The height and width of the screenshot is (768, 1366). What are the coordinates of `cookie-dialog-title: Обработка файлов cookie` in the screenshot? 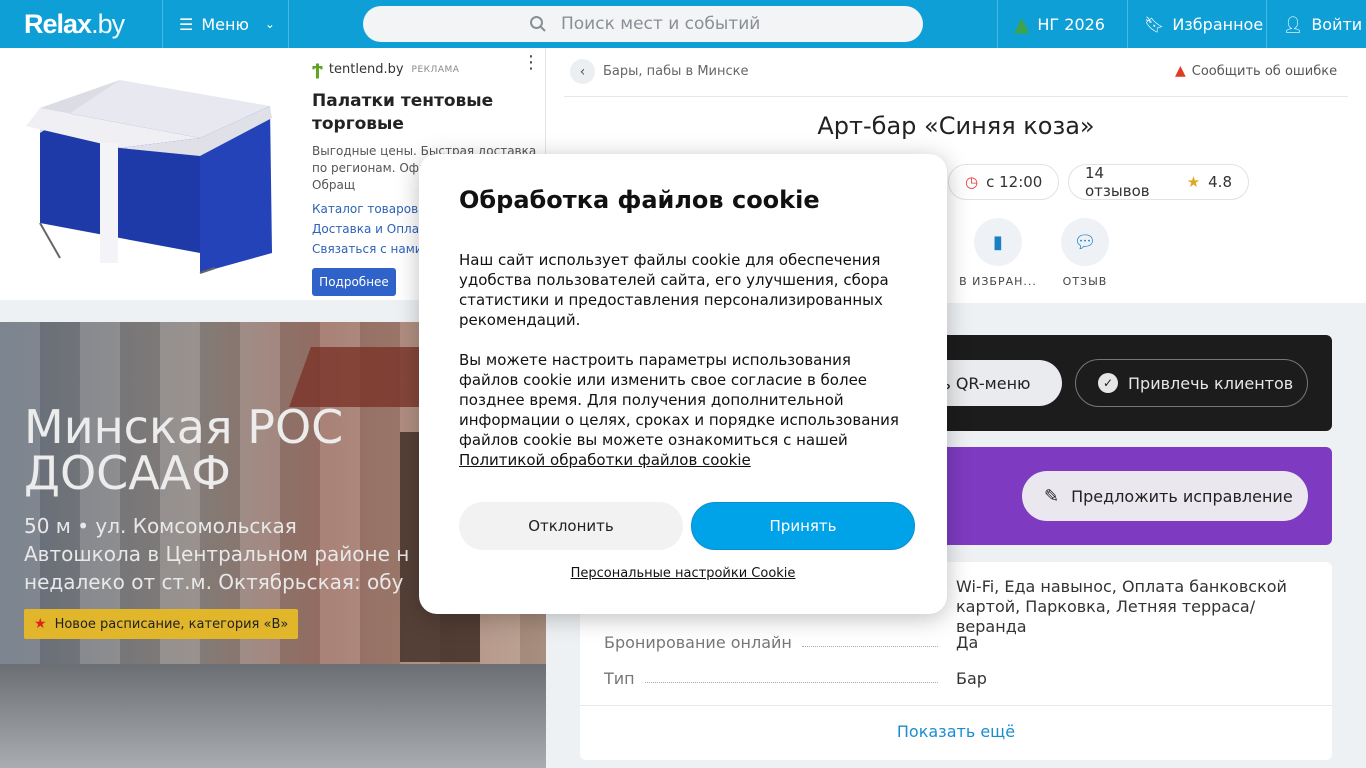 It's located at (639, 200).